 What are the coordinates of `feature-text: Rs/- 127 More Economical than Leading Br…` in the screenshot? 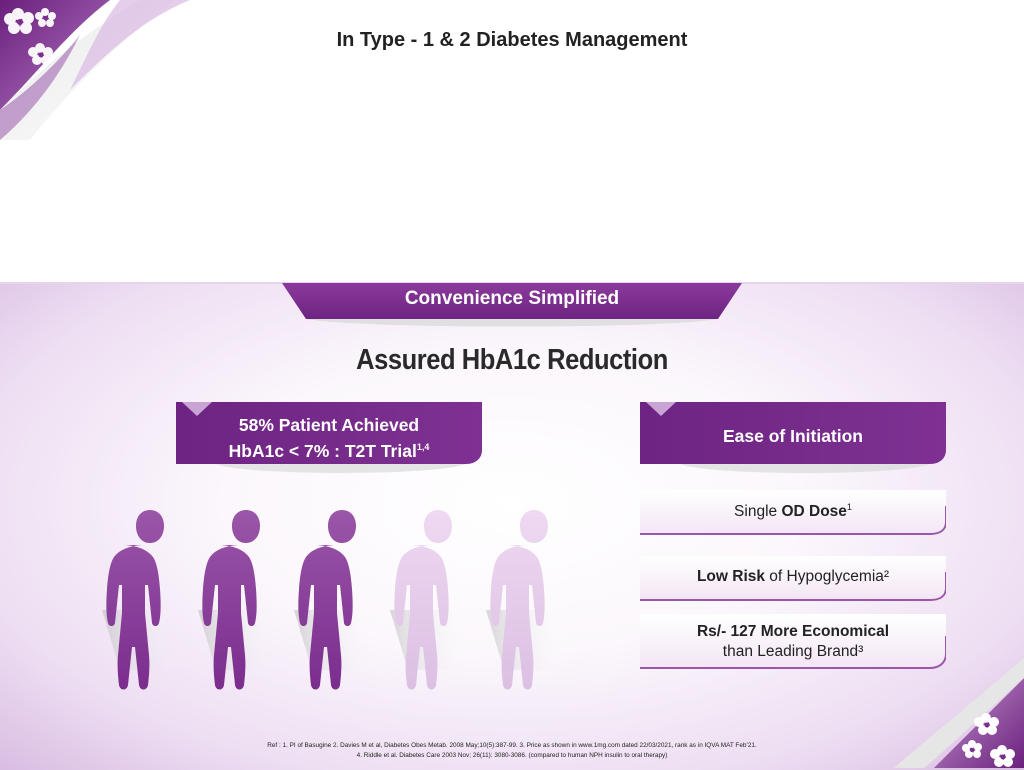 It's located at (793, 642).